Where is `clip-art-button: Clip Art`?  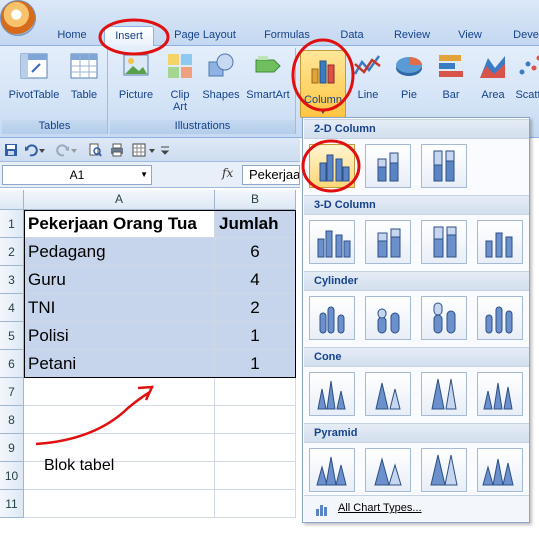
clip-art-button: Clip Art is located at coordinates (180, 81).